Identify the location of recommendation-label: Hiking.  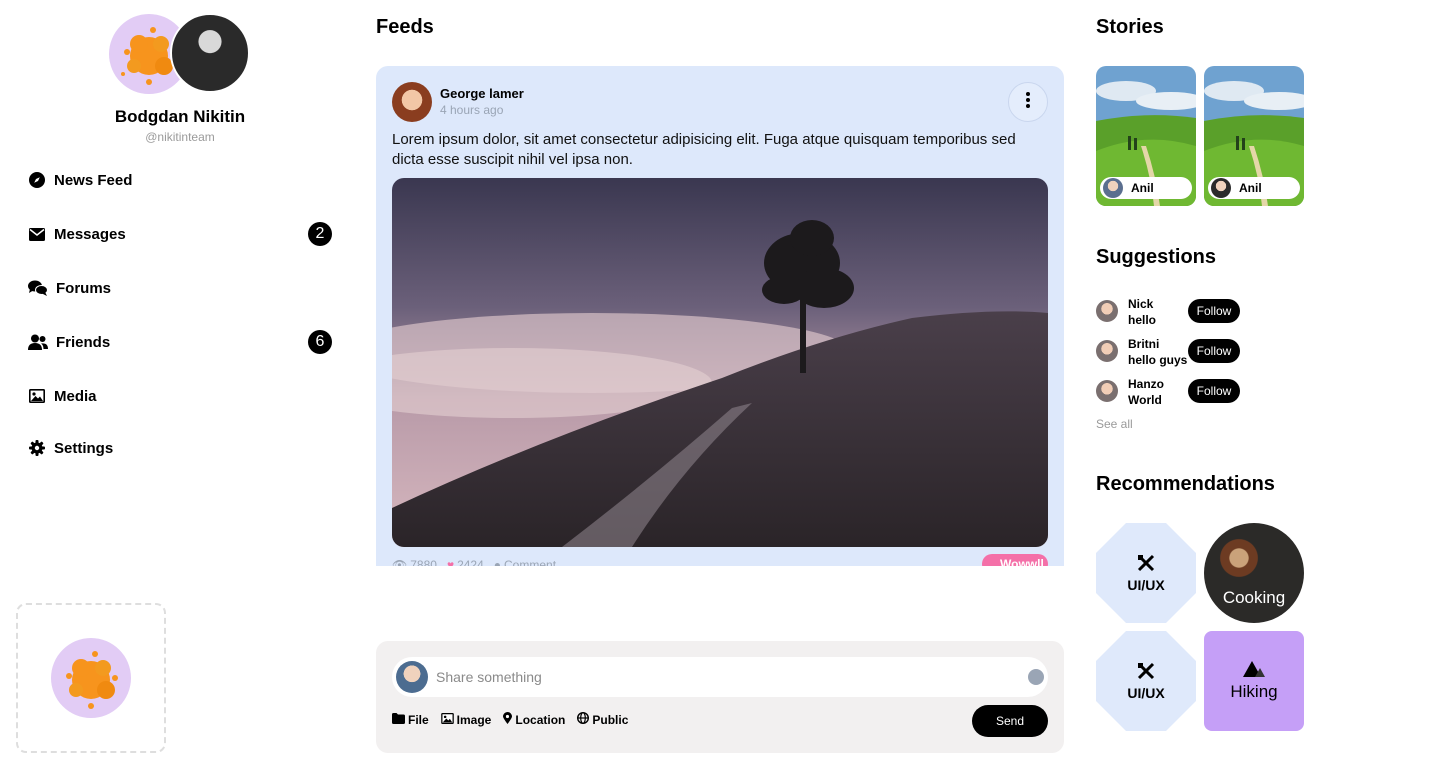
(1254, 691).